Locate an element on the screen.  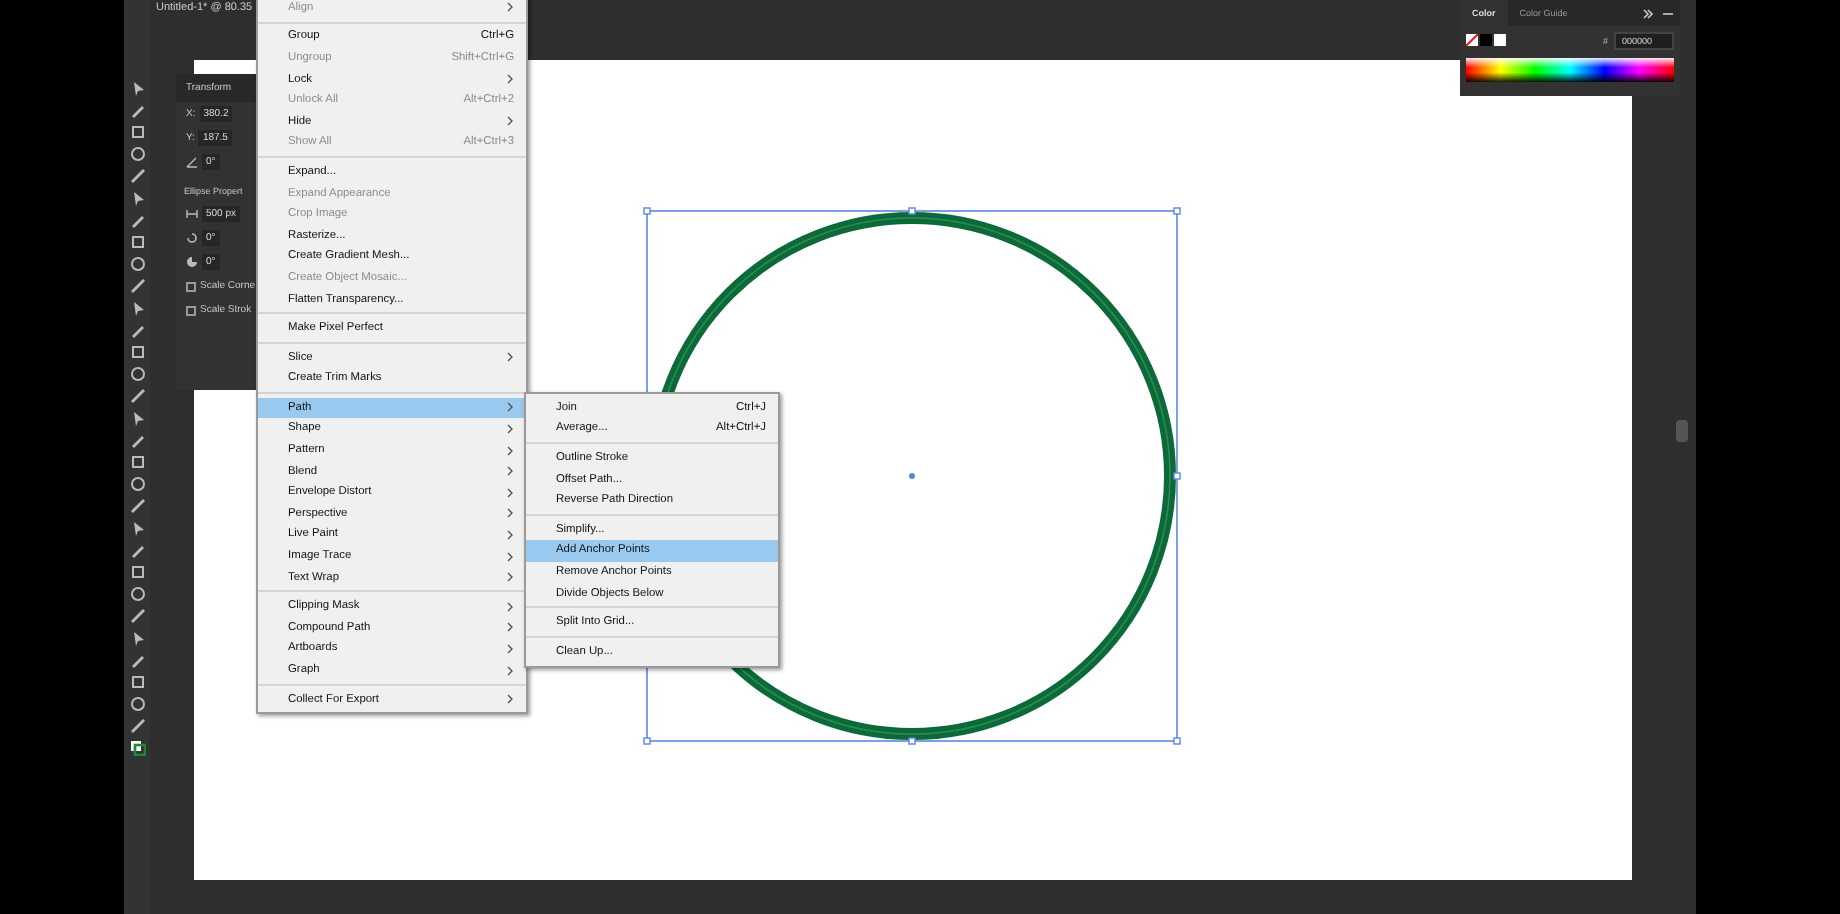
collapse-icon is located at coordinates (1648, 13).